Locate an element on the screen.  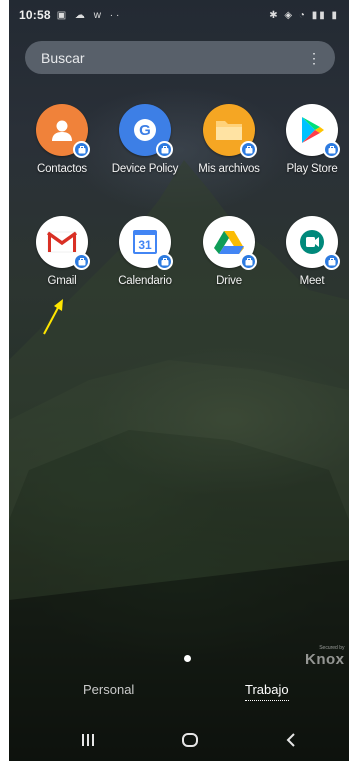
home-icon is located at coordinates (190, 740).